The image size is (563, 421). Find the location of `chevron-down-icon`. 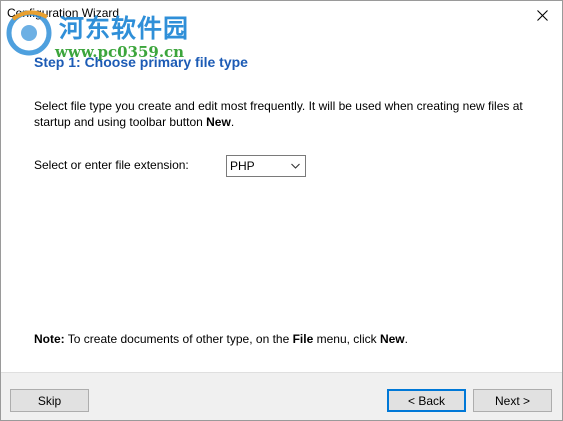

chevron-down-icon is located at coordinates (295, 166).